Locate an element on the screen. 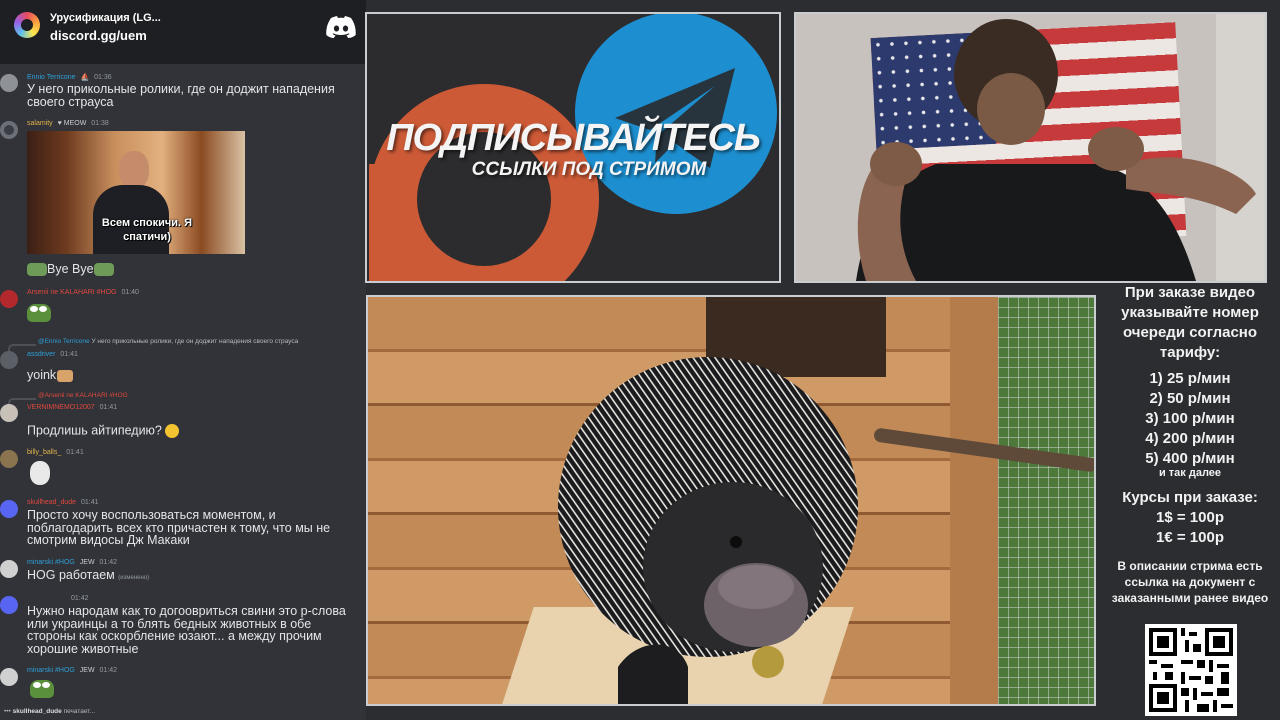  username: assdriver is located at coordinates (41, 354).